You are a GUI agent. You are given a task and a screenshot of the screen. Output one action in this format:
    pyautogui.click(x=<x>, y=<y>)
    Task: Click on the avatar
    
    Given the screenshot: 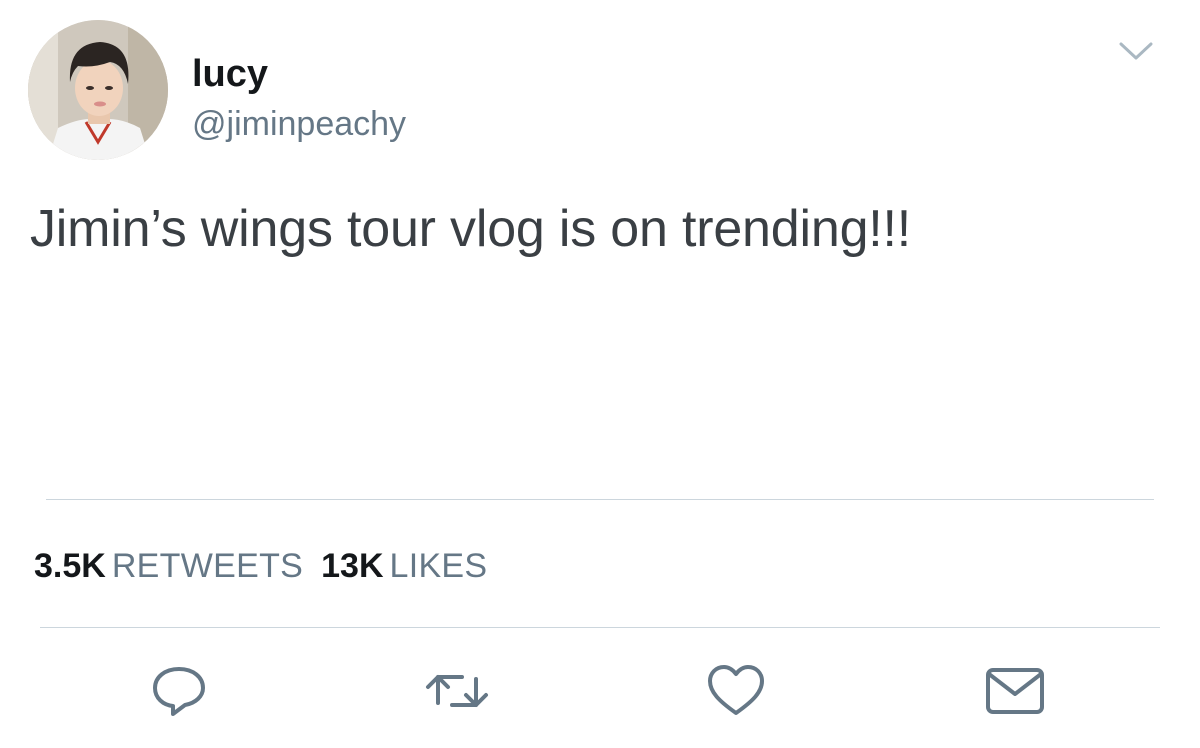 What is the action you would take?
    pyautogui.click(x=98, y=90)
    